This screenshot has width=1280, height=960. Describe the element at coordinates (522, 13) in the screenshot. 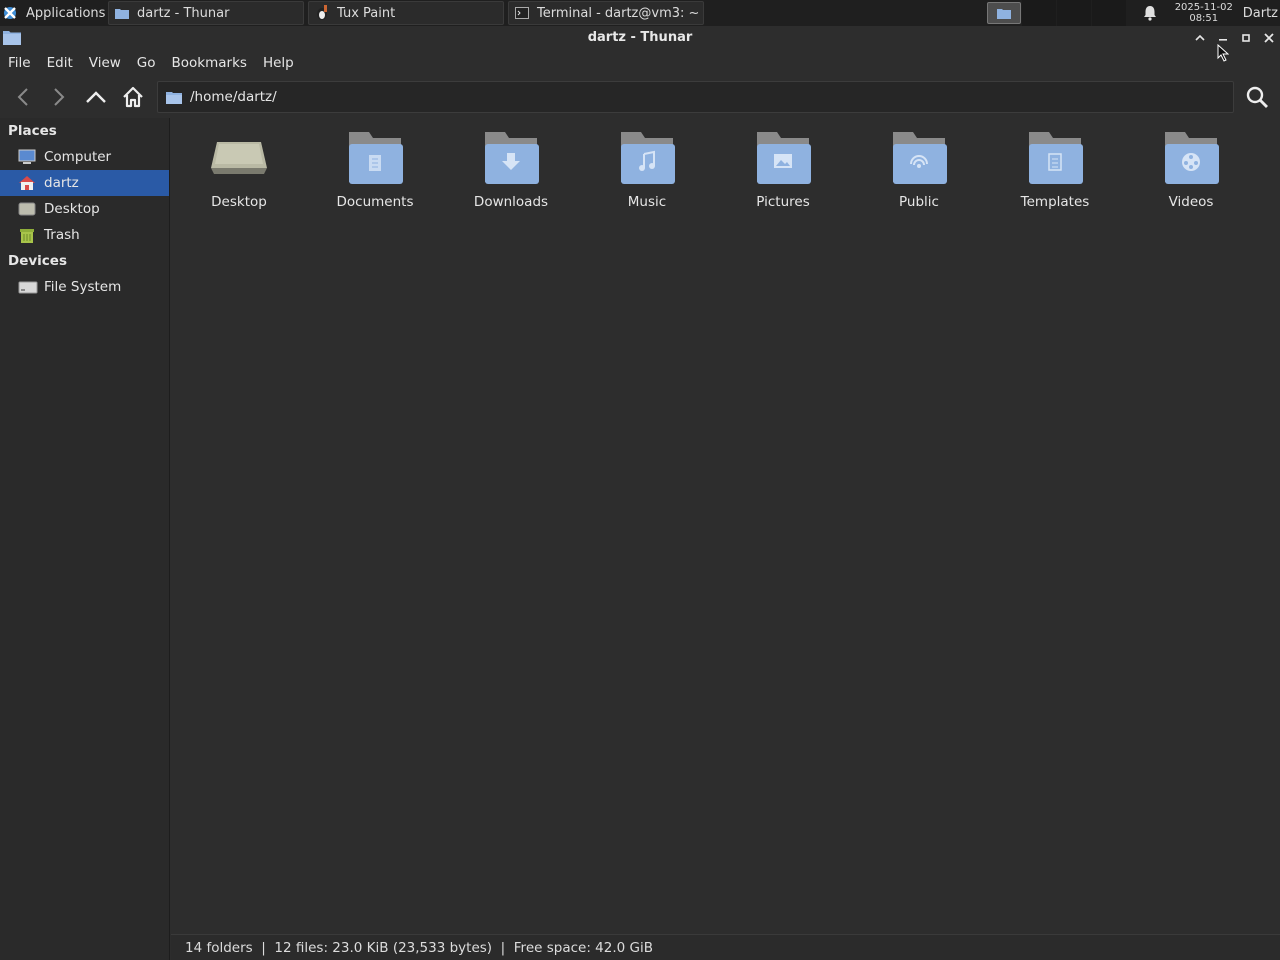

I see `terminal-icon` at that location.